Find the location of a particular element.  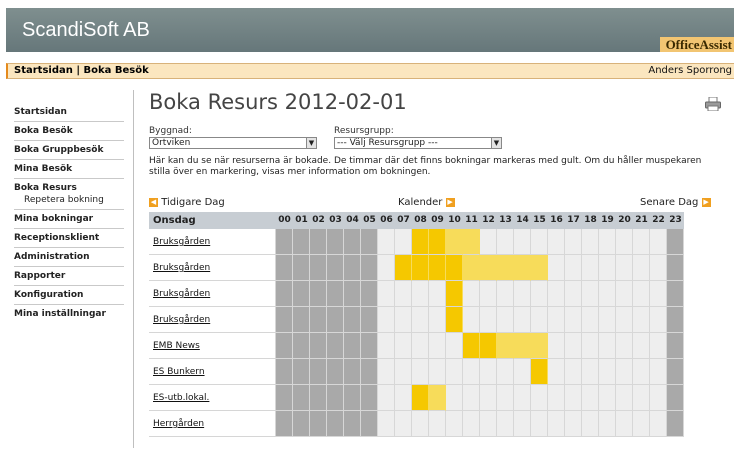

resource-link: ES Bunkern is located at coordinates (179, 372).